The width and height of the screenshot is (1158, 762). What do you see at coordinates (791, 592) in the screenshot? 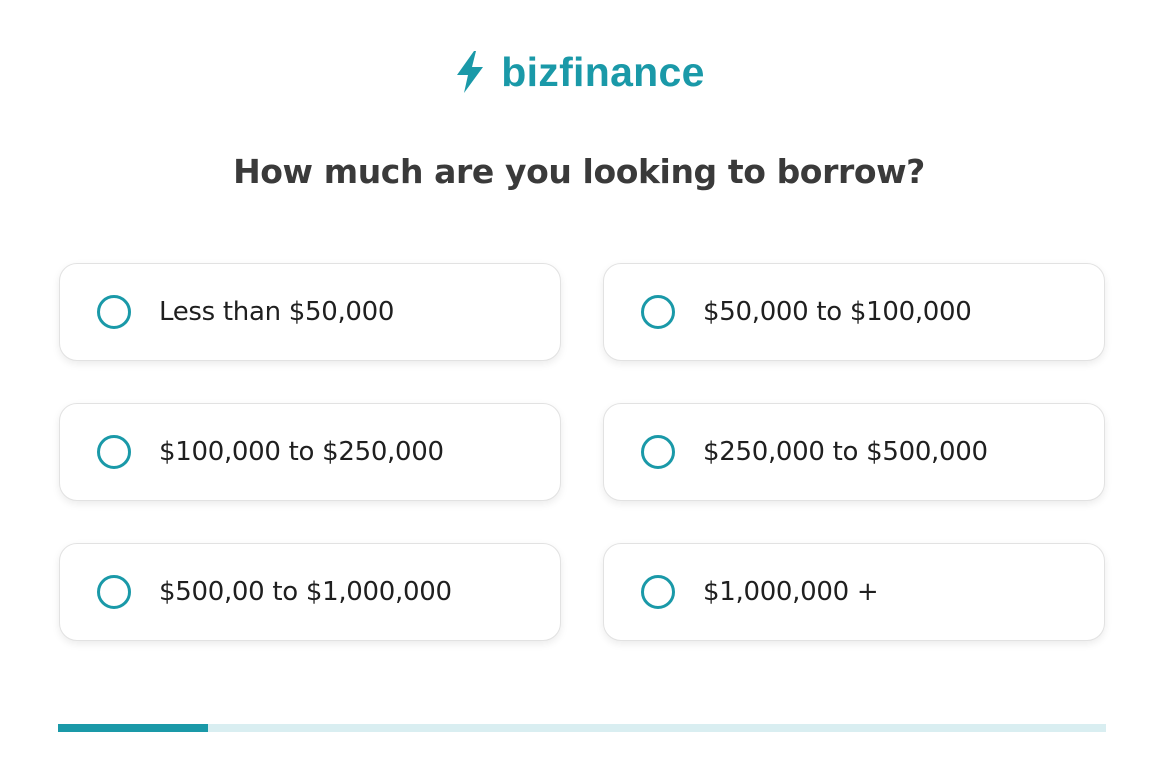
I see `option-label: $1,000,000 +` at bounding box center [791, 592].